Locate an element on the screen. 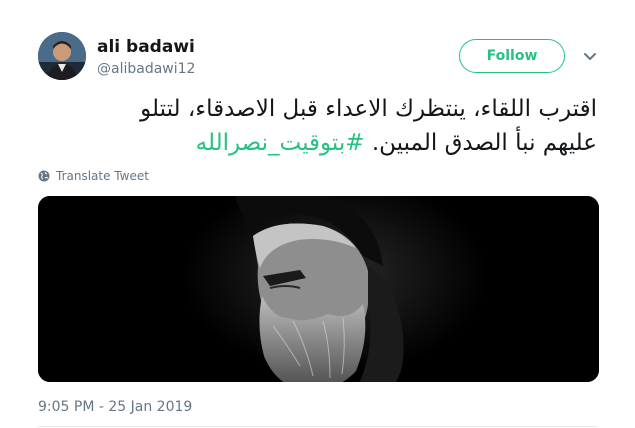 Image resolution: width=635 pixels, height=428 pixels. tweet-text-line-2: عليهم نبأ الصدق المبين. #بتوقيت_نصرالله is located at coordinates (312, 143).